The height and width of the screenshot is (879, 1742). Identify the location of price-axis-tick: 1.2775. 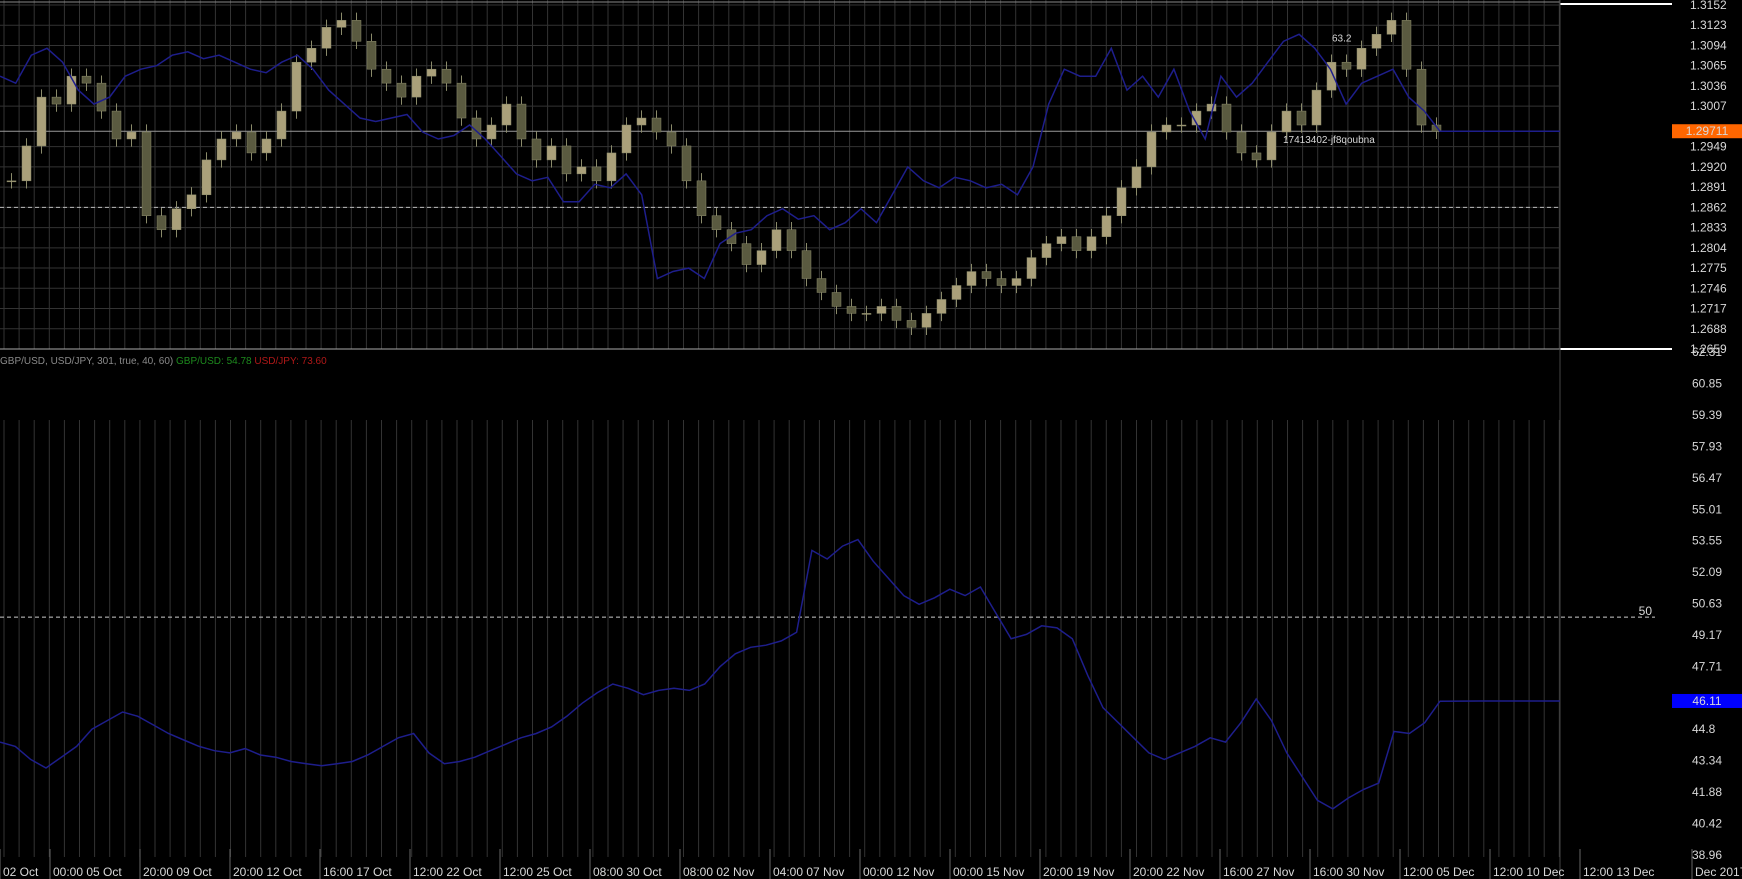
(1708, 268).